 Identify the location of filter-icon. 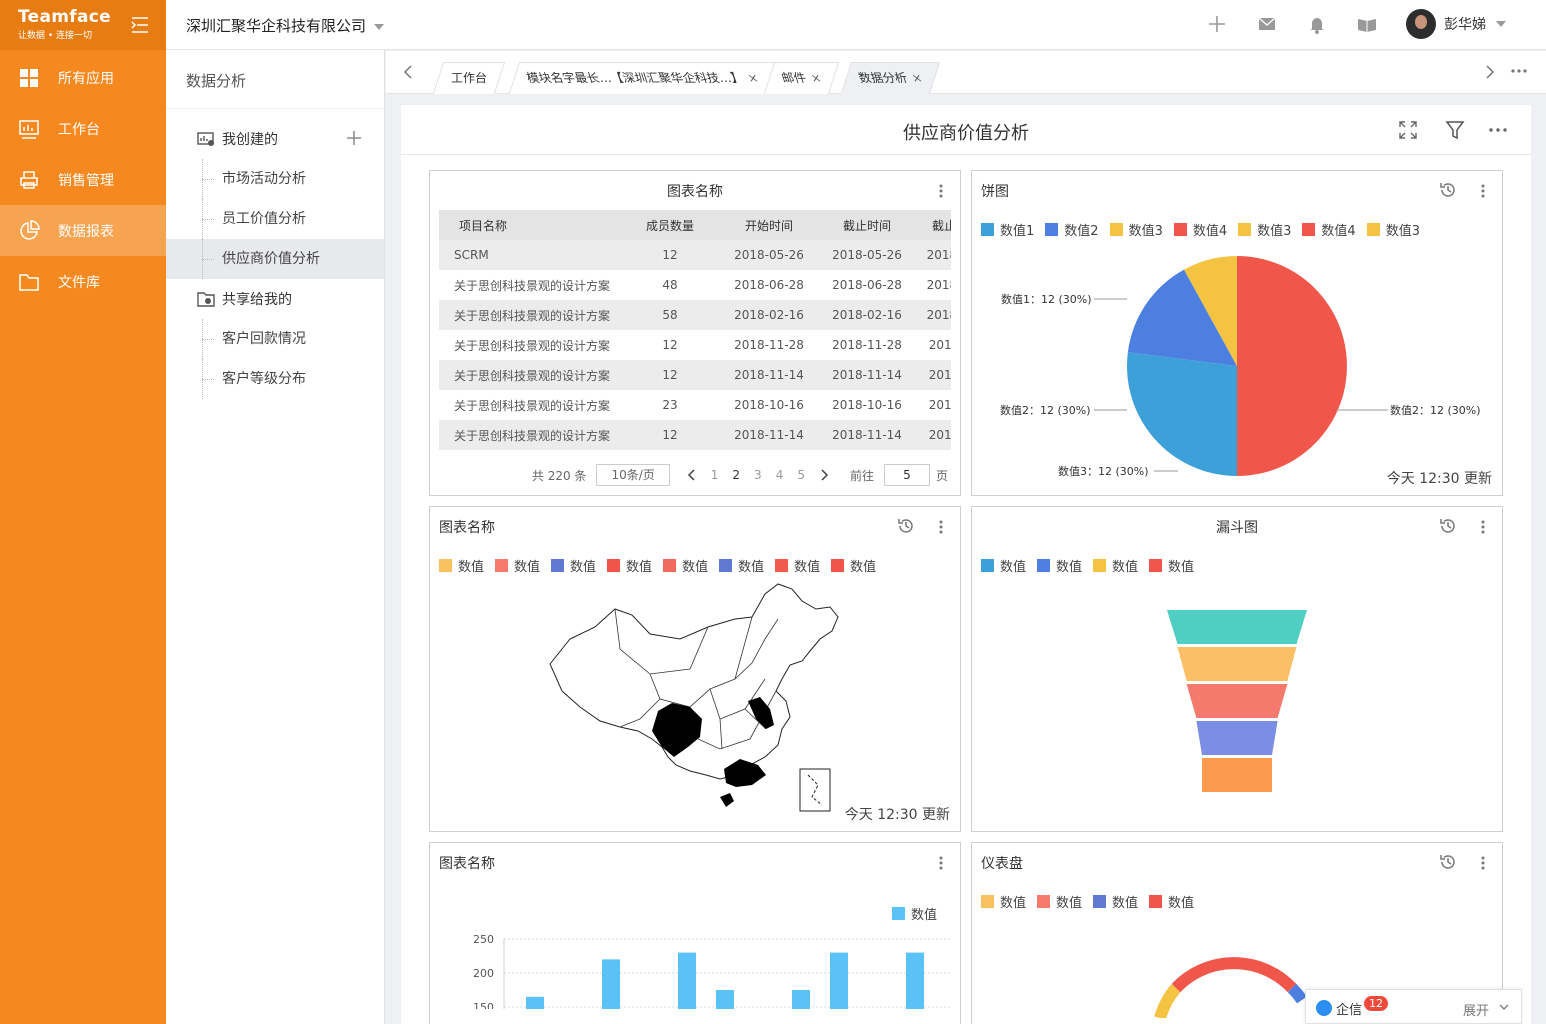
(1455, 130).